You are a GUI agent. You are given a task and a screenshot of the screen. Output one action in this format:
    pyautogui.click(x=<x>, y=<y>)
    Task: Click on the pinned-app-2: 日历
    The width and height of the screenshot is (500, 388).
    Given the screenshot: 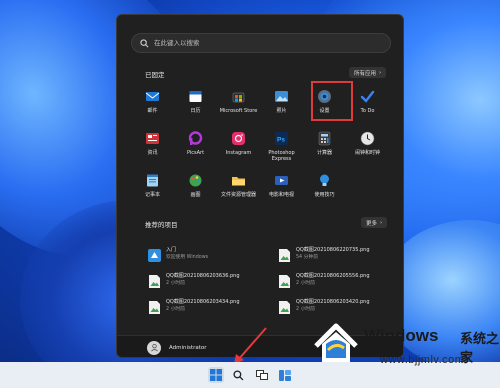 What is the action you would take?
    pyautogui.click(x=195, y=106)
    